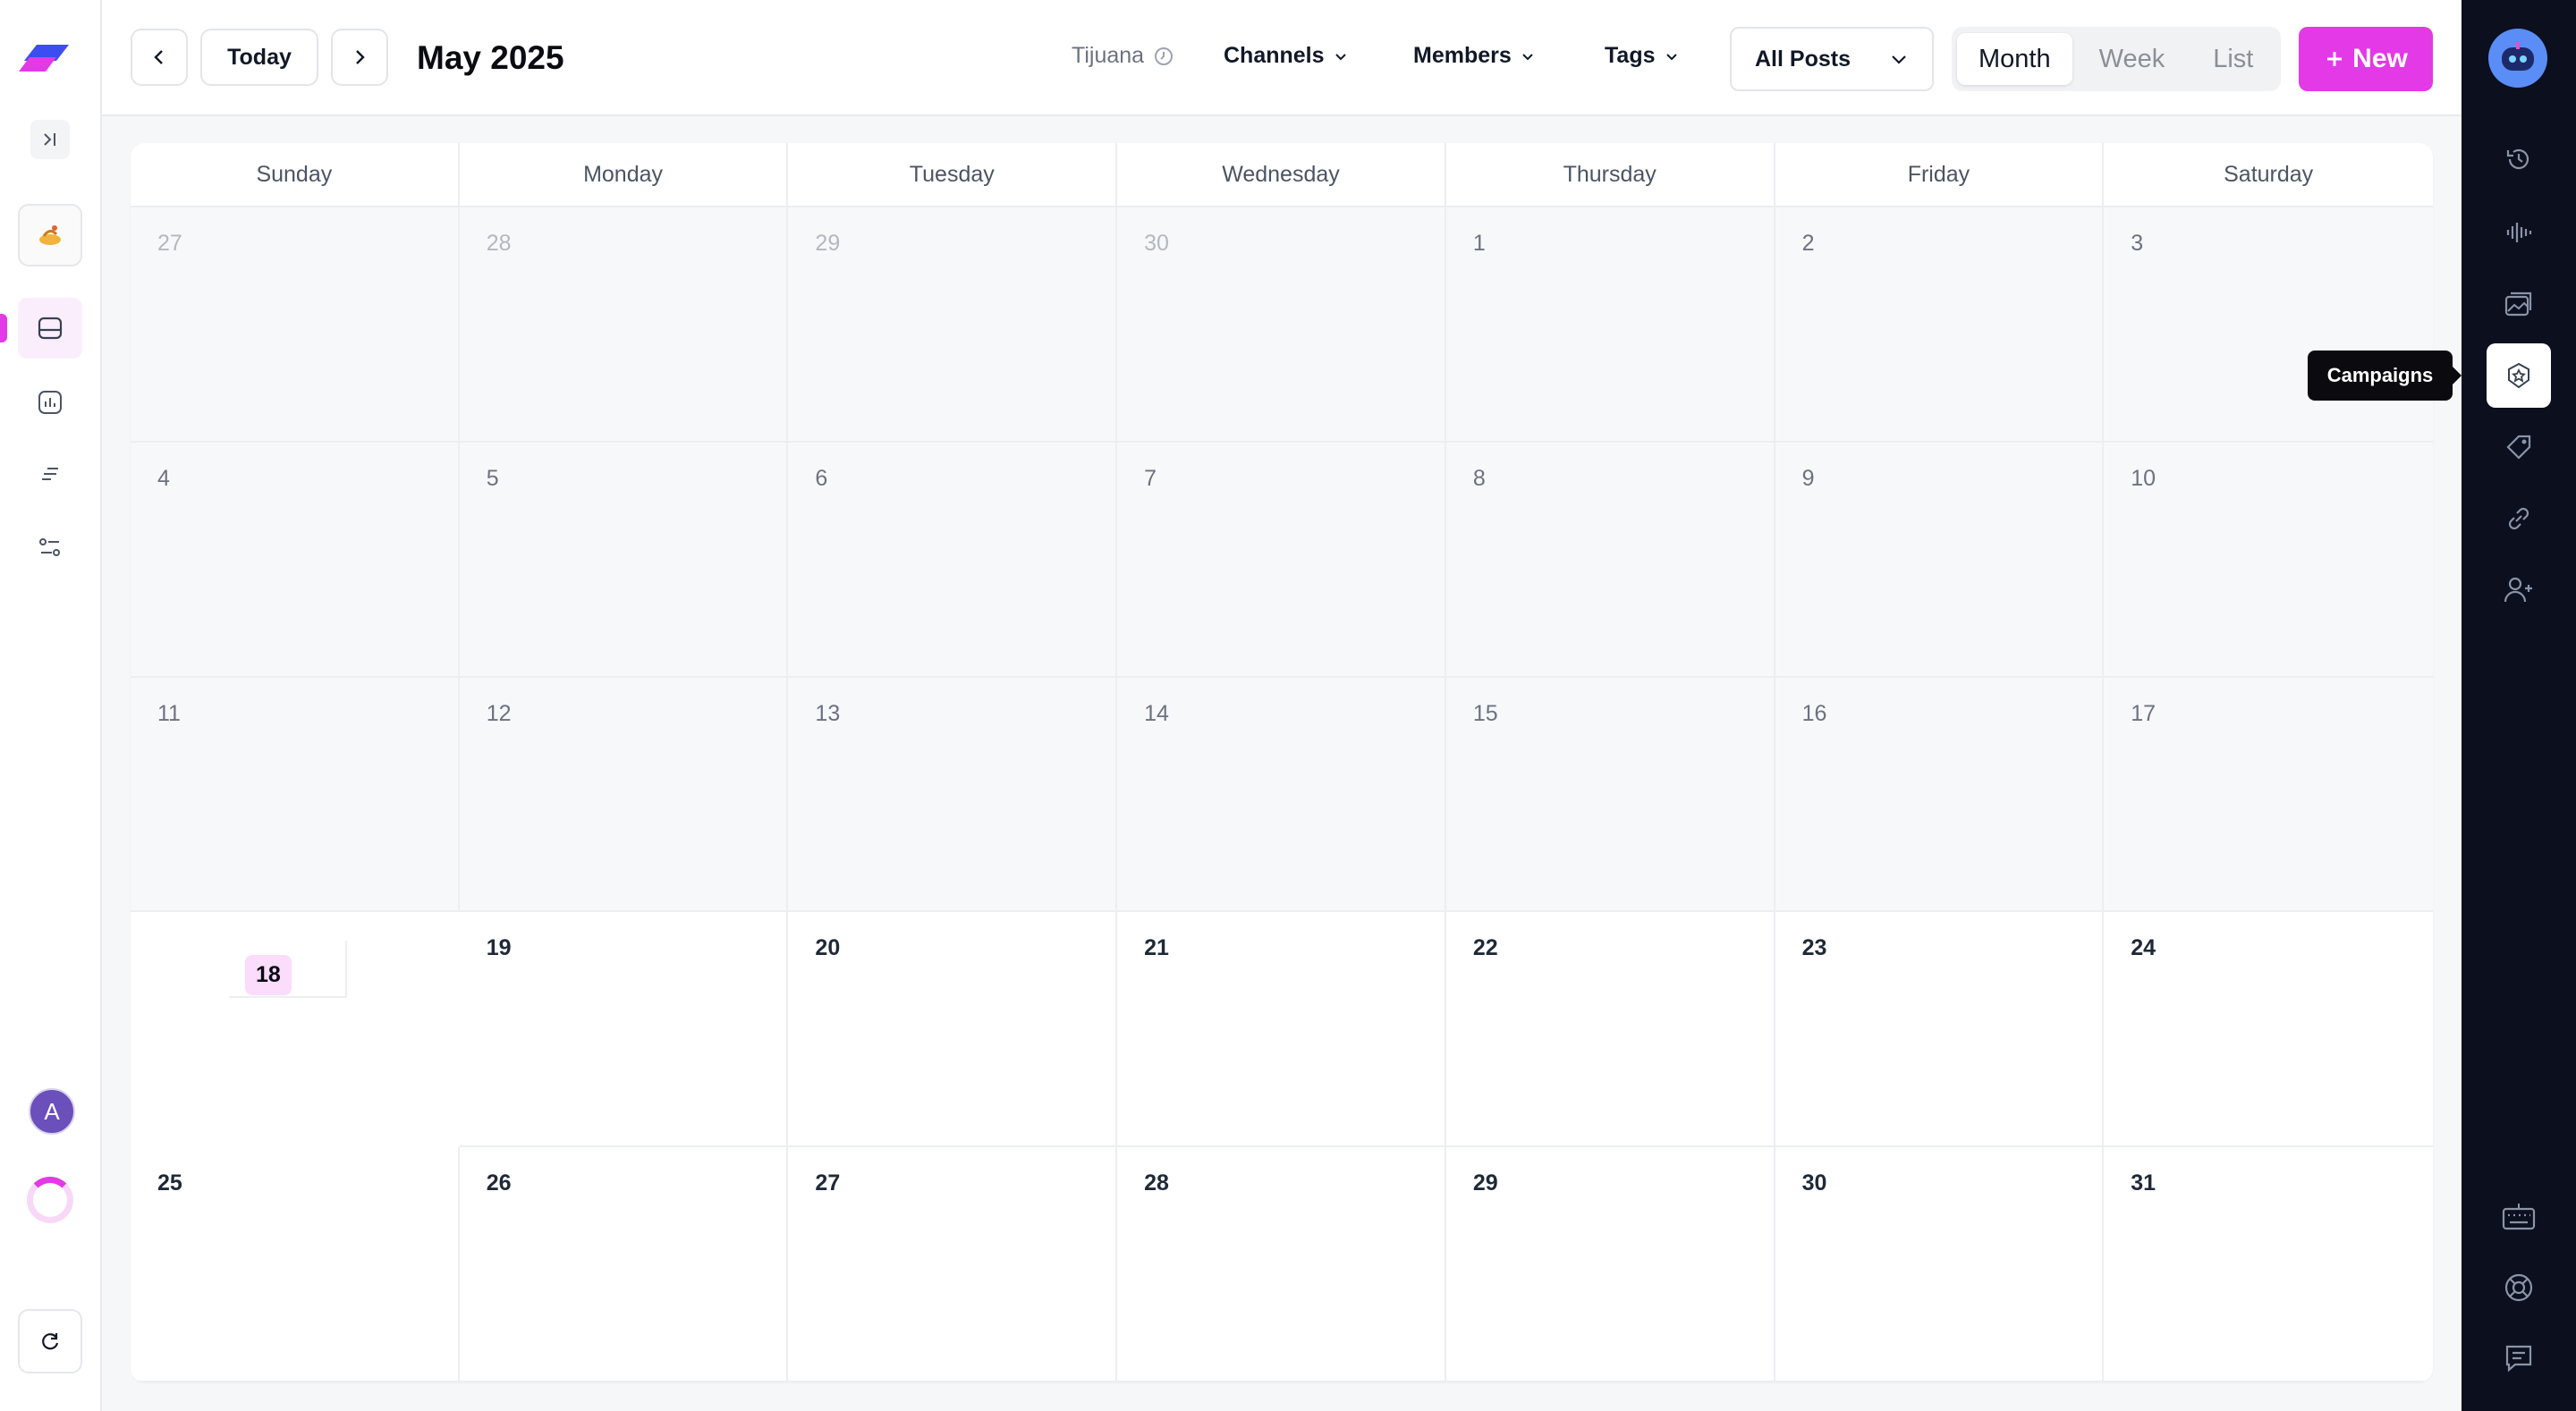 This screenshot has width=2576, height=1411. What do you see at coordinates (2268, 325) in the screenshot?
I see `day-cell: 3` at bounding box center [2268, 325].